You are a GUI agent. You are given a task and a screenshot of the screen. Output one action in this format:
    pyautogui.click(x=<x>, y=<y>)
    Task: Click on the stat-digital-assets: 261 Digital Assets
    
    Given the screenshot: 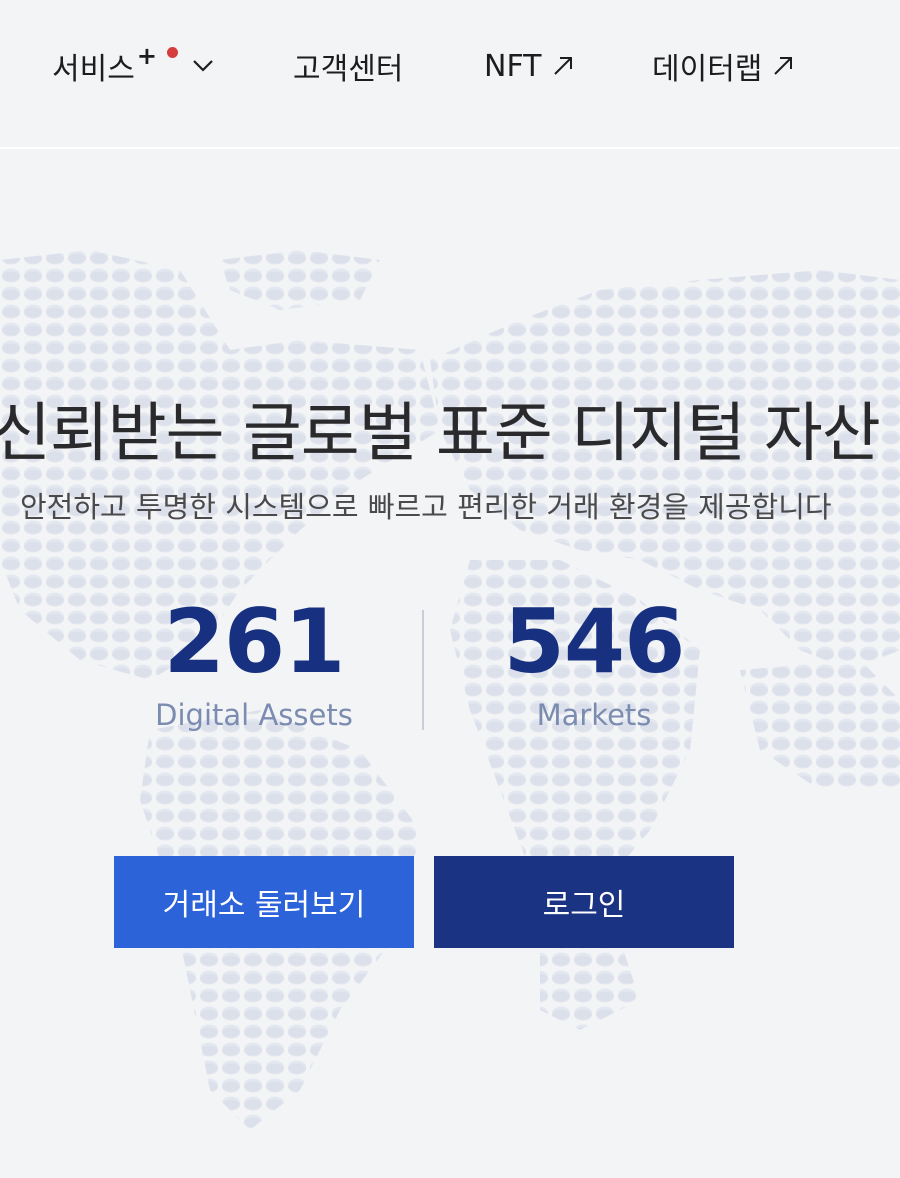 What is the action you would take?
    pyautogui.click(x=254, y=663)
    